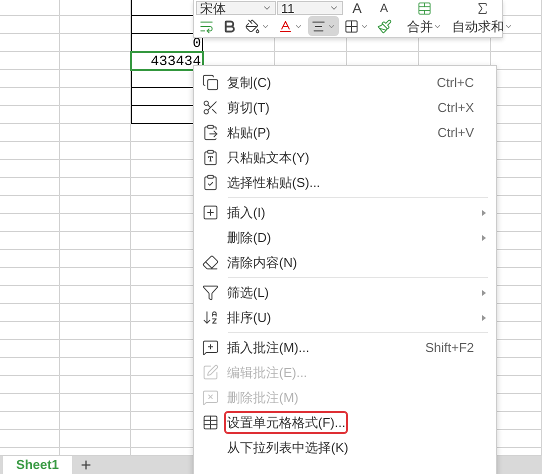 This screenshot has height=474, width=542. Describe the element at coordinates (456, 133) in the screenshot. I see `shortcut-text: Ctrl+V` at that location.